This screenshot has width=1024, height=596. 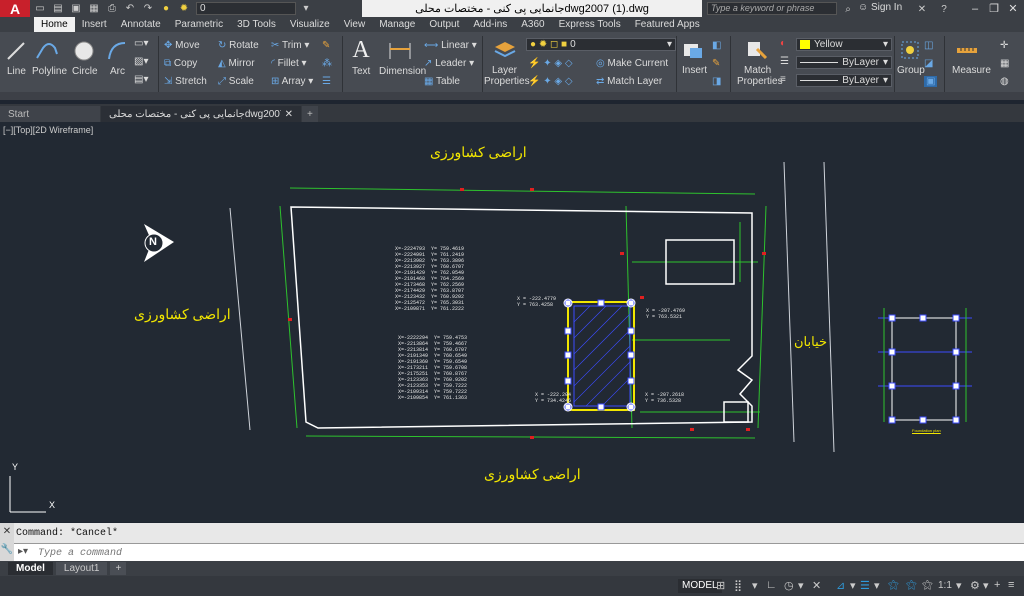 What do you see at coordinates (490, 24) in the screenshot?
I see `tab-add-ins: Add-ins` at bounding box center [490, 24].